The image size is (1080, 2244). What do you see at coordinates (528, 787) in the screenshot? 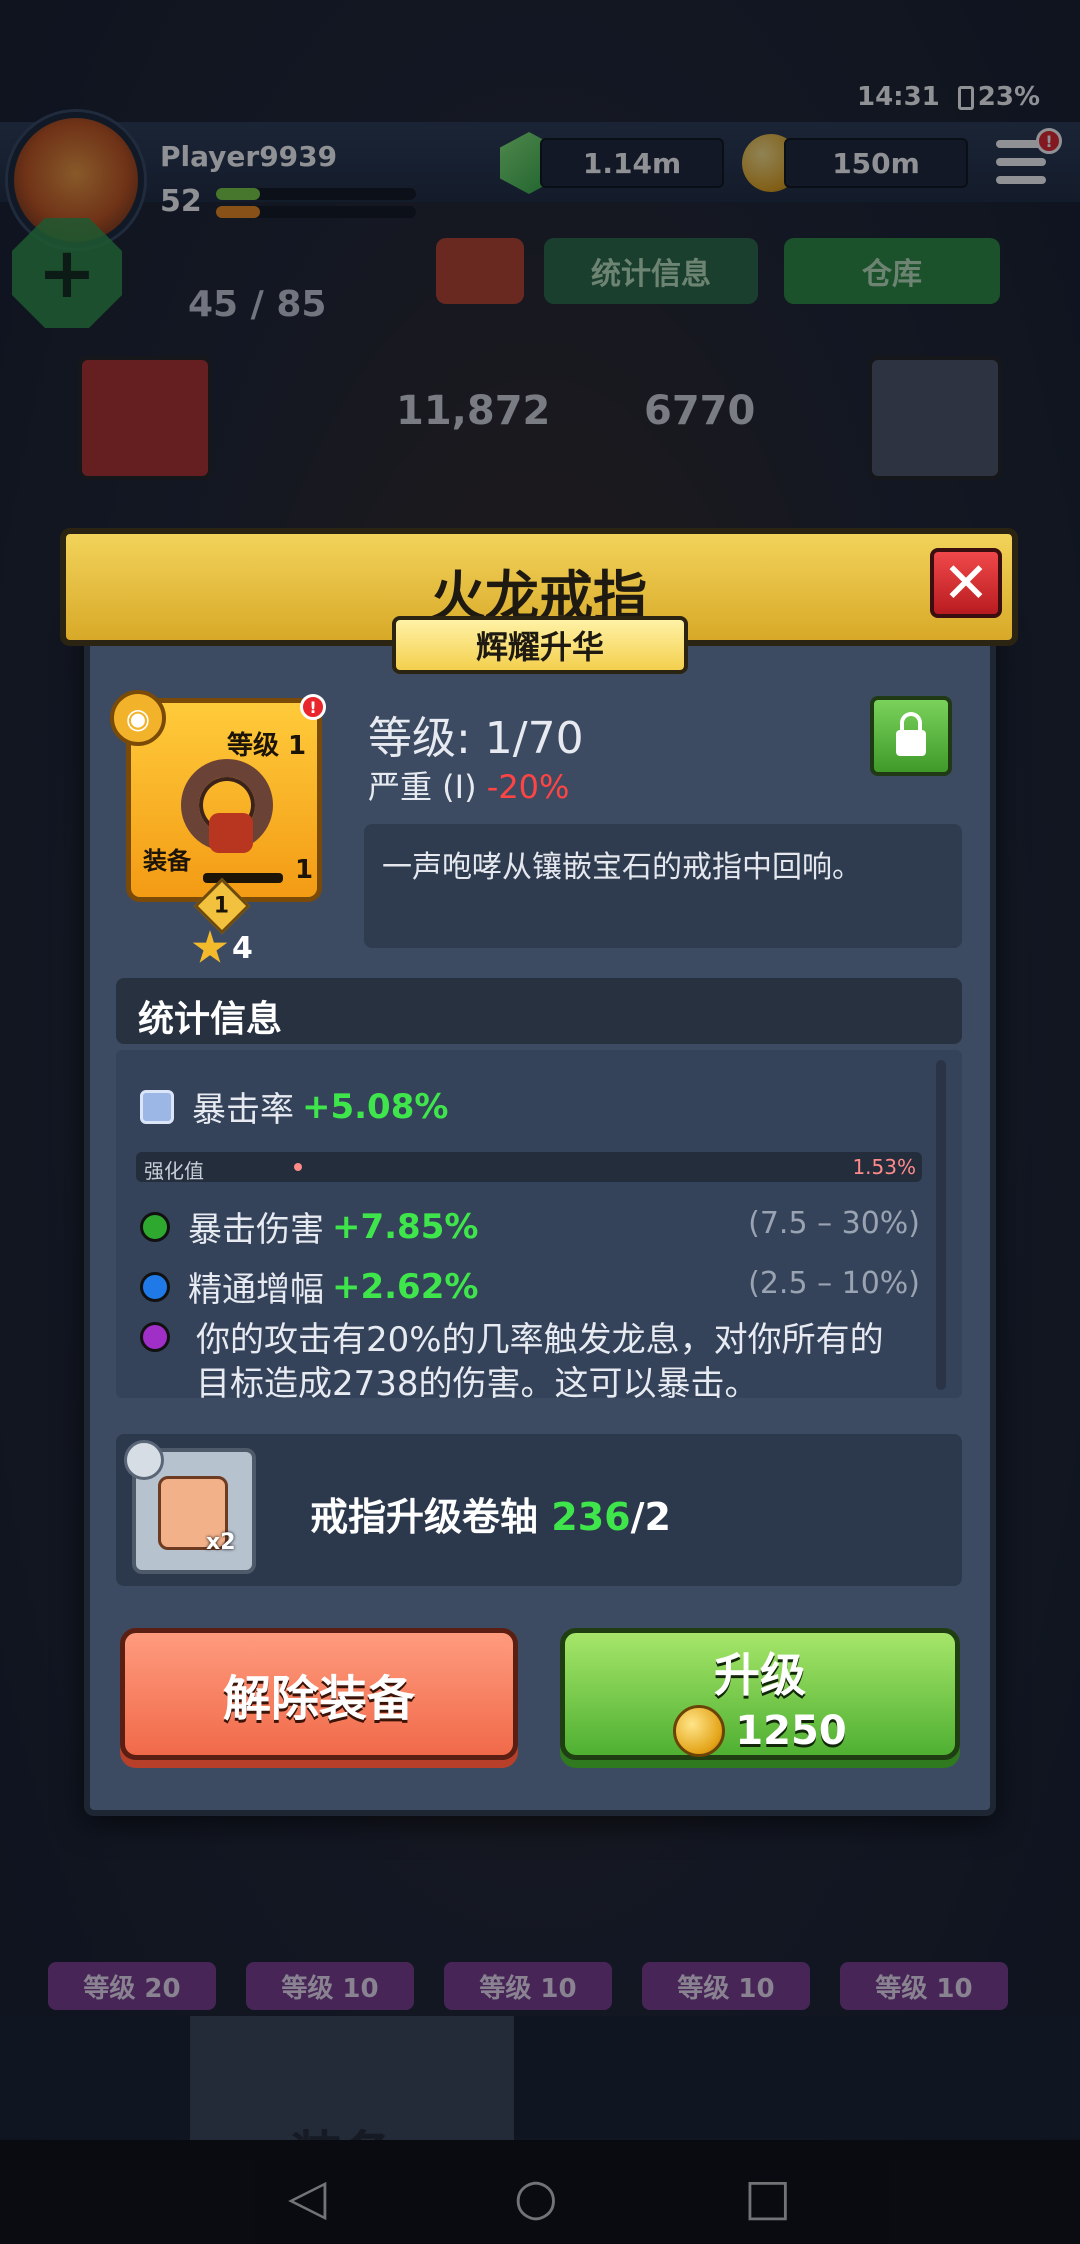
I see `severity-value: -20%` at bounding box center [528, 787].